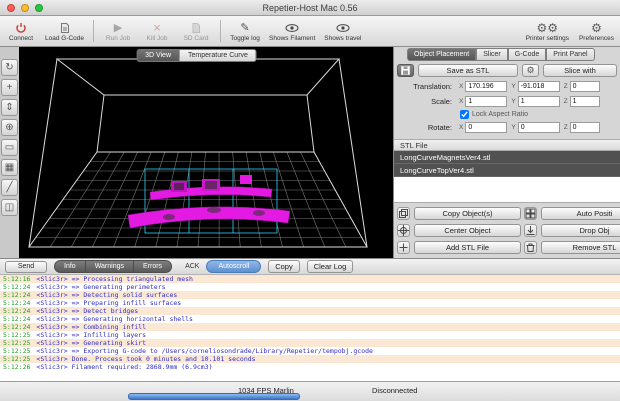 Image resolution: width=620 pixels, height=401 pixels. What do you see at coordinates (9, 187) in the screenshot?
I see `measure-button: ╱` at bounding box center [9, 187].